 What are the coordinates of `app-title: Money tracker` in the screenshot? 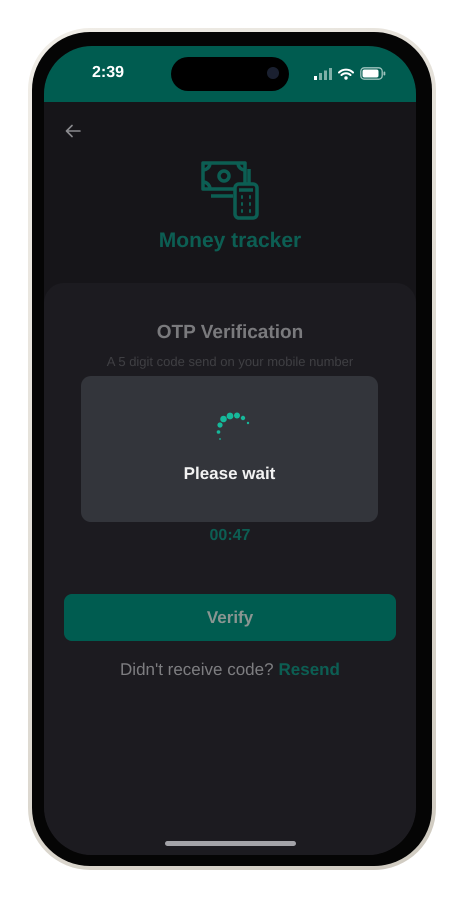 It's located at (230, 241).